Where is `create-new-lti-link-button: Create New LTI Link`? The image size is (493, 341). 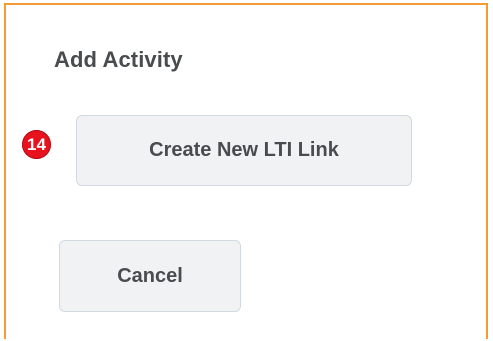 create-new-lti-link-button: Create New LTI Link is located at coordinates (244, 150).